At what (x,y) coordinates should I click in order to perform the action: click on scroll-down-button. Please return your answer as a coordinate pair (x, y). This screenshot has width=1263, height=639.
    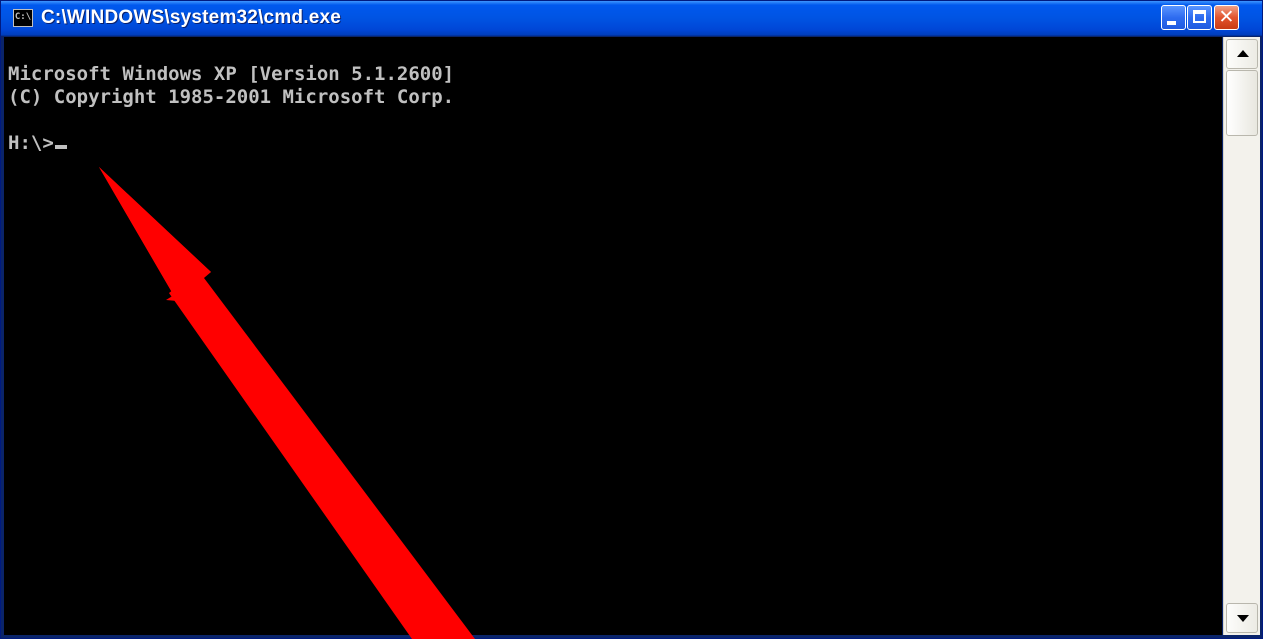
    Looking at the image, I should click on (1242, 618).